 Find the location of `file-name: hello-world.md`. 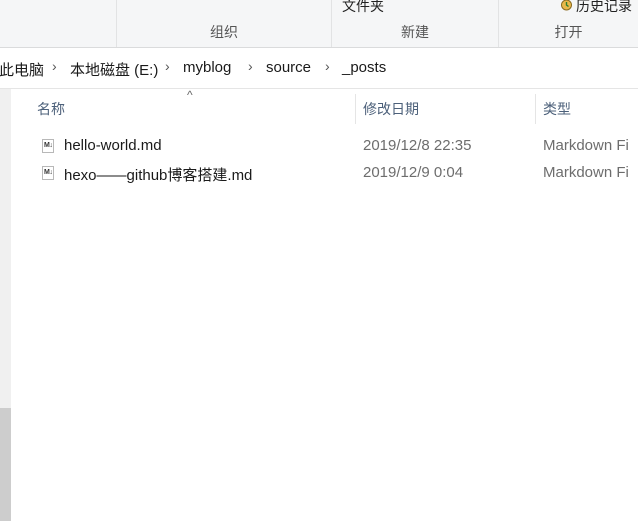

file-name: hello-world.md is located at coordinates (113, 145).